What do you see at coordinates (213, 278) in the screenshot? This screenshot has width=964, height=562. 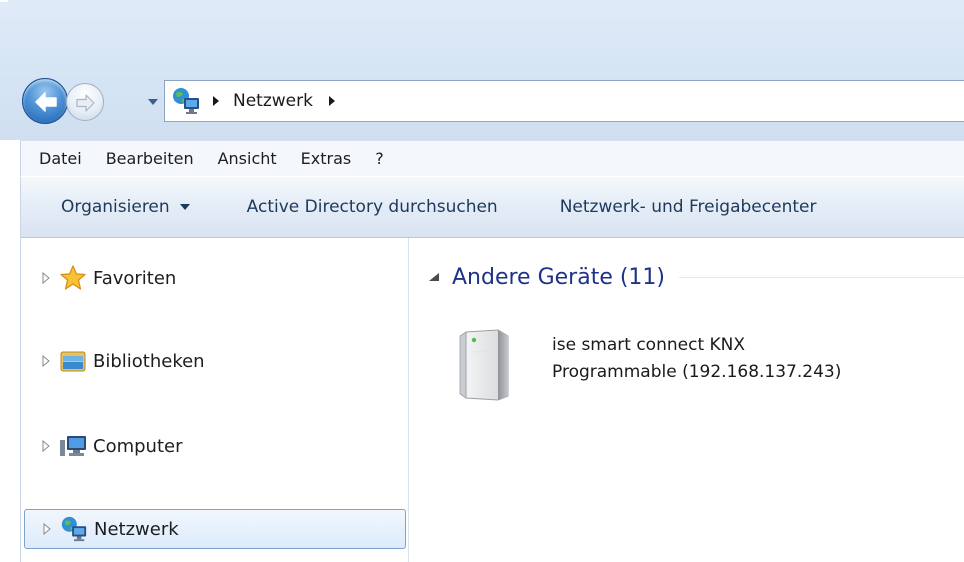 I see `nav-item-favorites: Favoriten` at bounding box center [213, 278].